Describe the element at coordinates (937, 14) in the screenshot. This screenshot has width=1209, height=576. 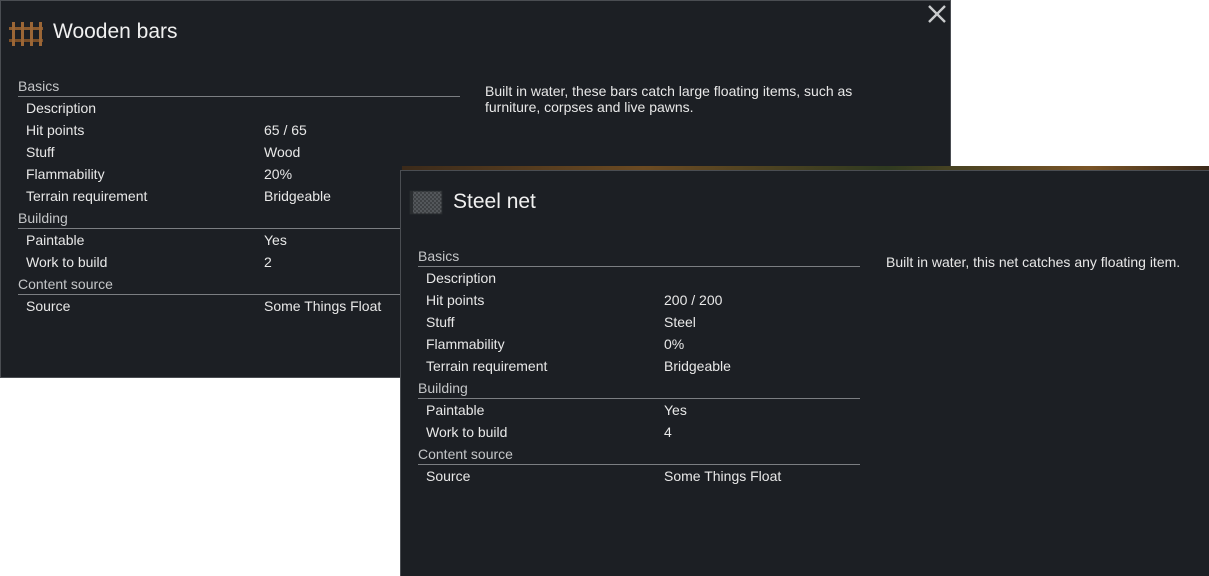
I see `close-icon` at that location.